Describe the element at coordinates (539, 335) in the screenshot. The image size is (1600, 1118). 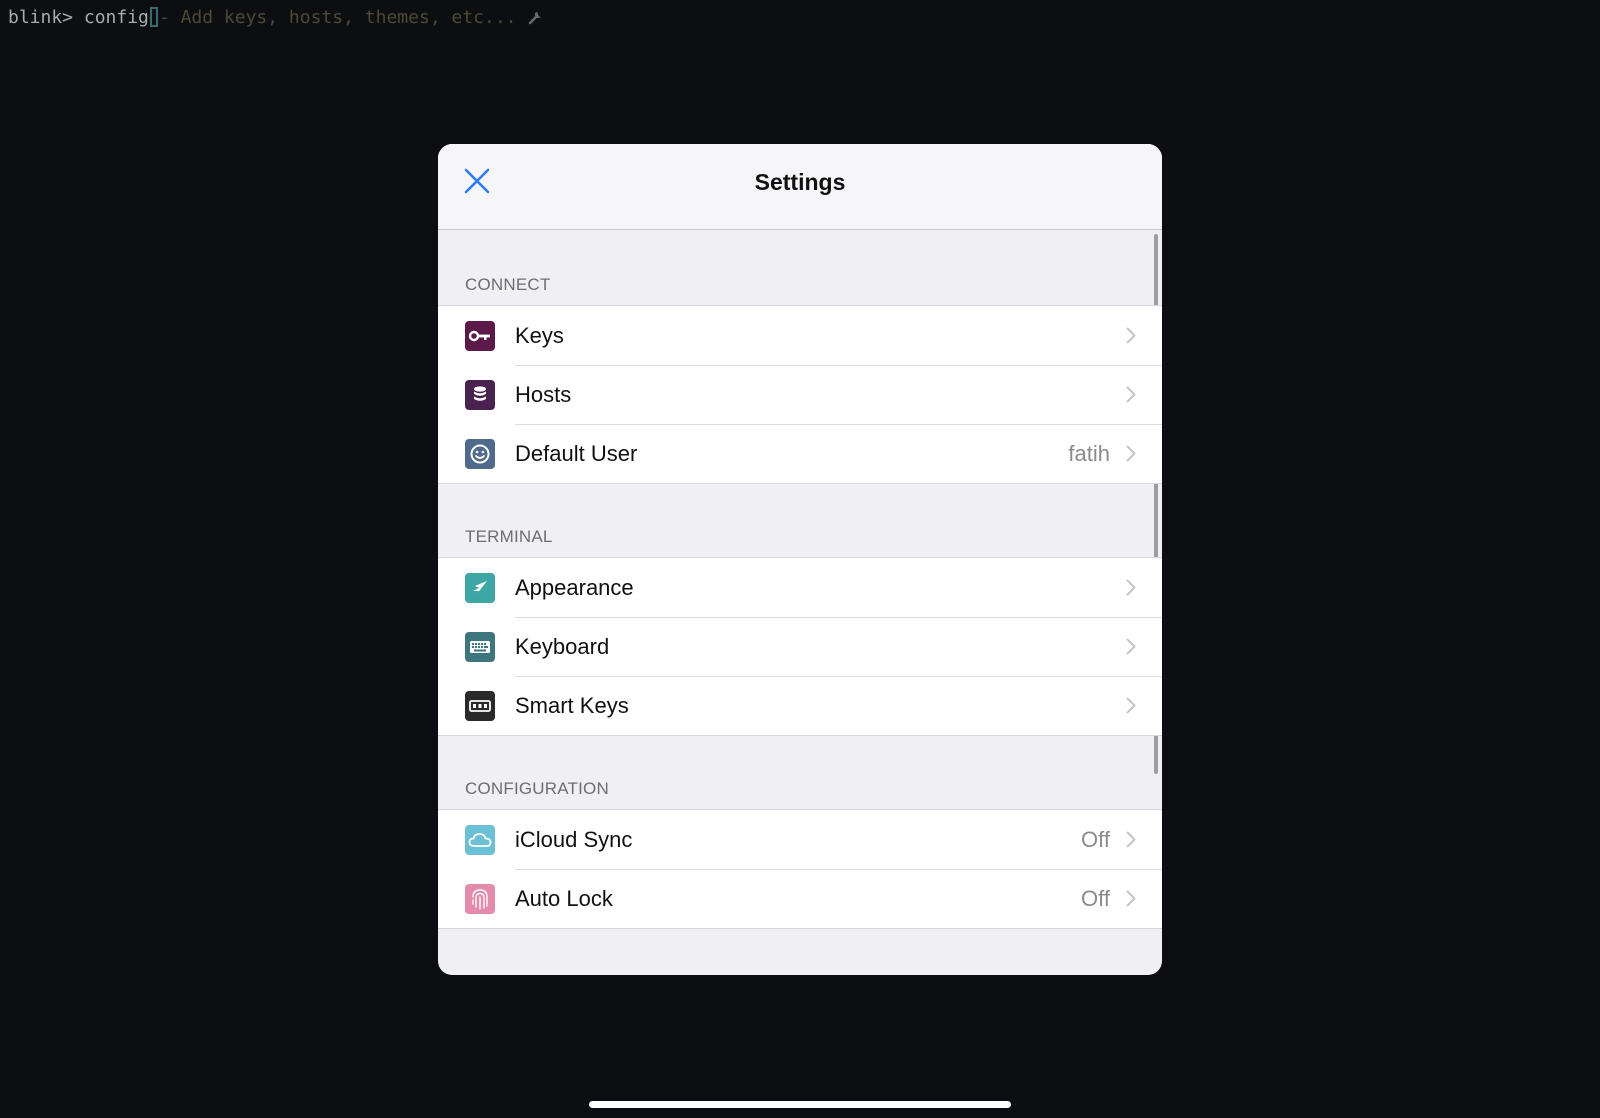
I see `settings-row-label: Keys` at that location.